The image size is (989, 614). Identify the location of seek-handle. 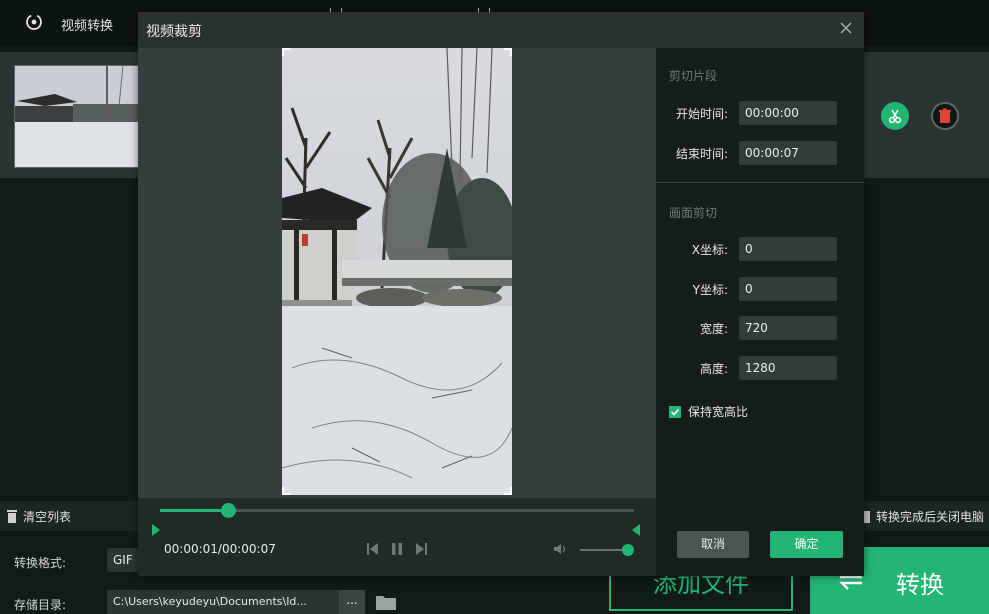
(228, 510).